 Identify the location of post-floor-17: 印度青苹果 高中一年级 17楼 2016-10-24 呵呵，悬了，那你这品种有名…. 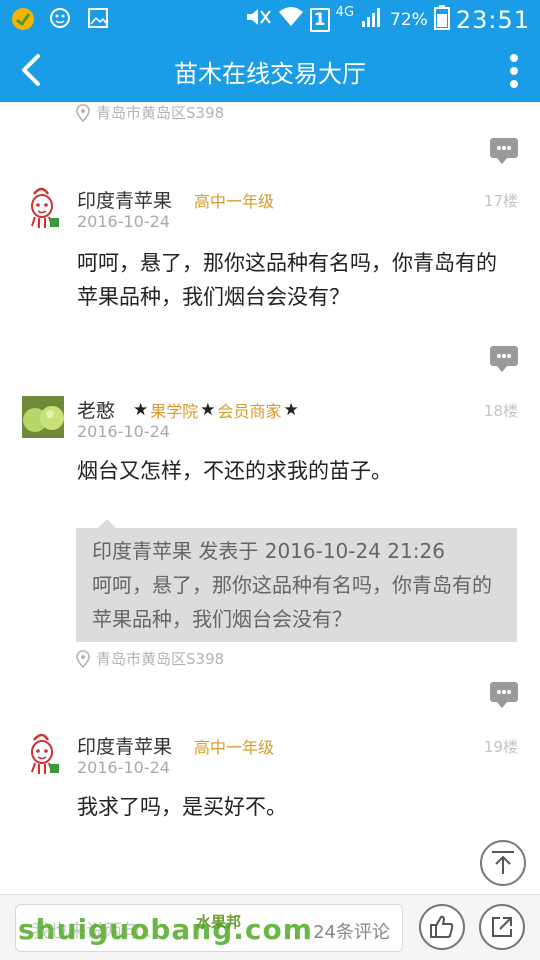
(270, 251).